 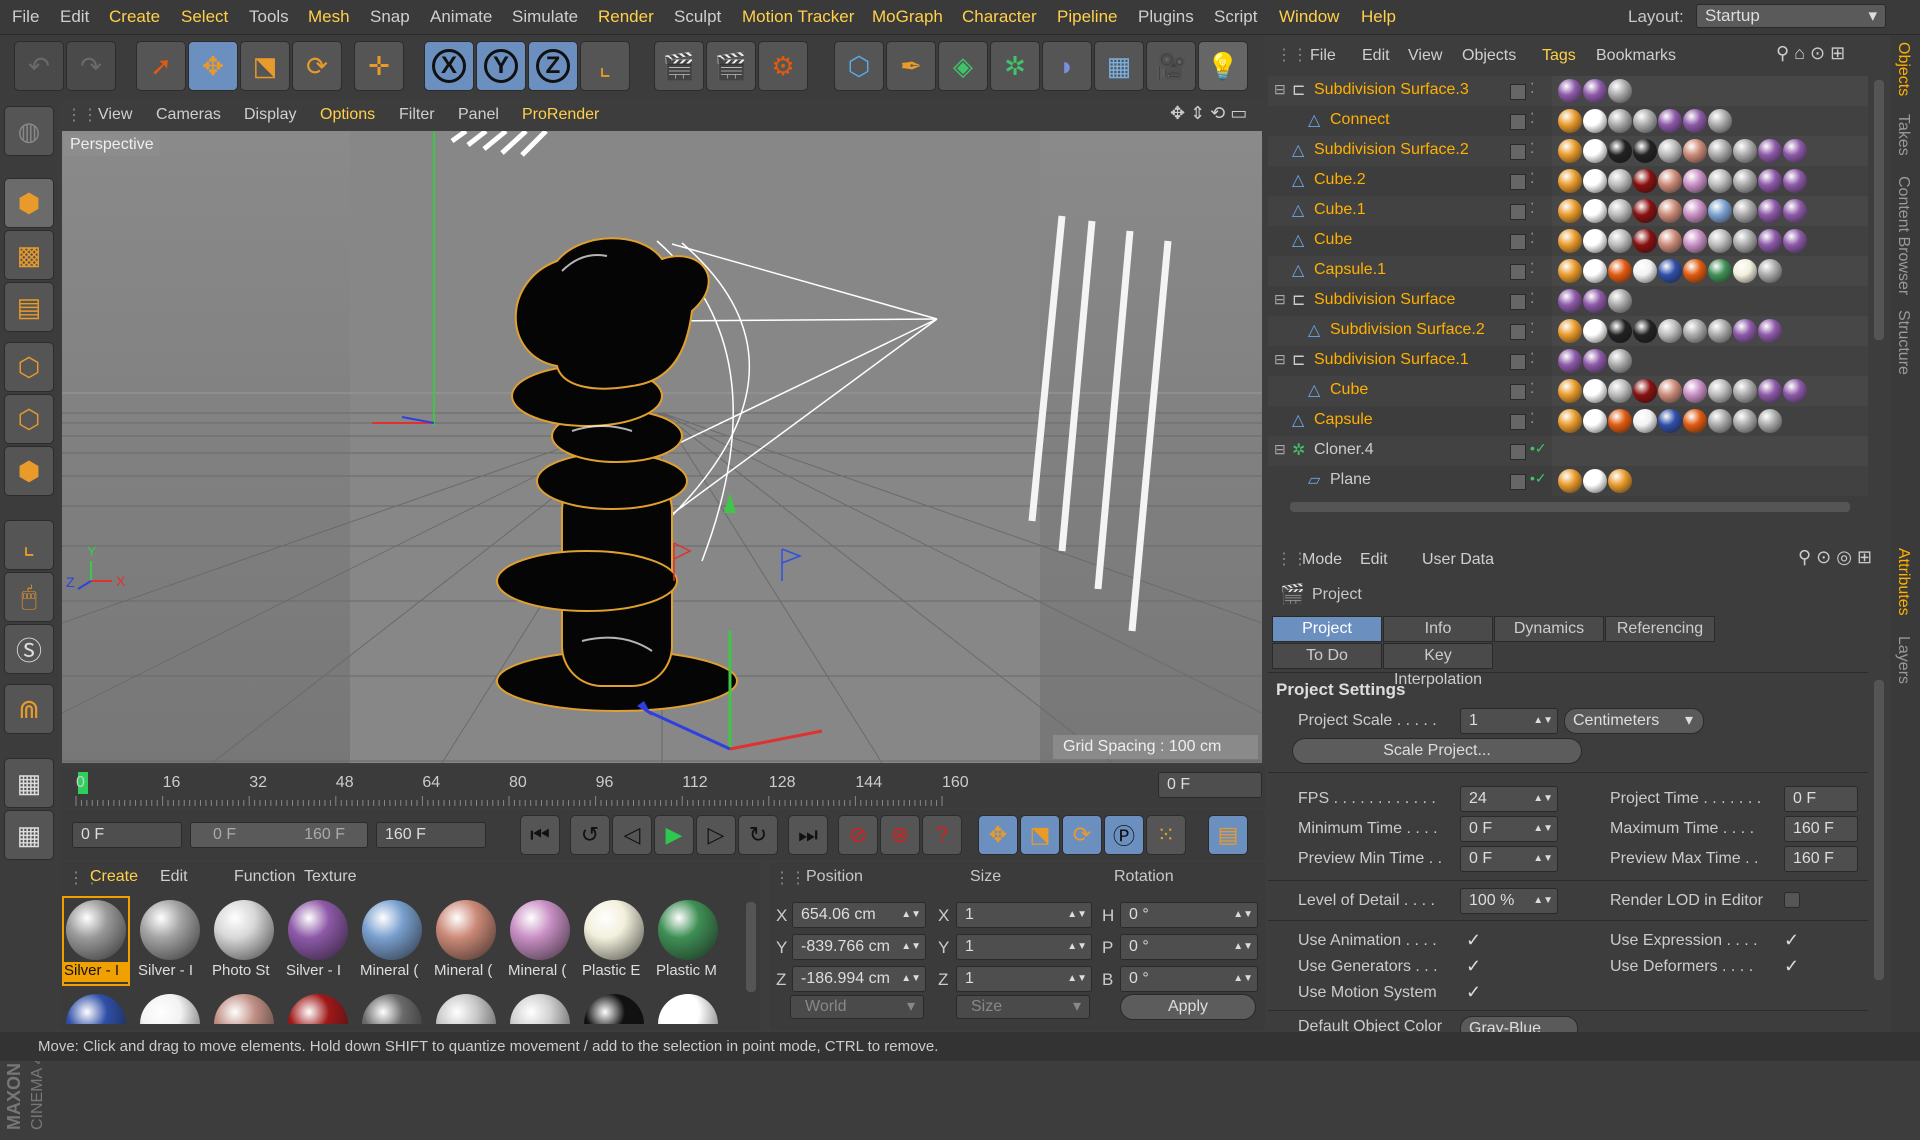 I want to click on position-field: -839.766 cm ▲▼, so click(x=859, y=947).